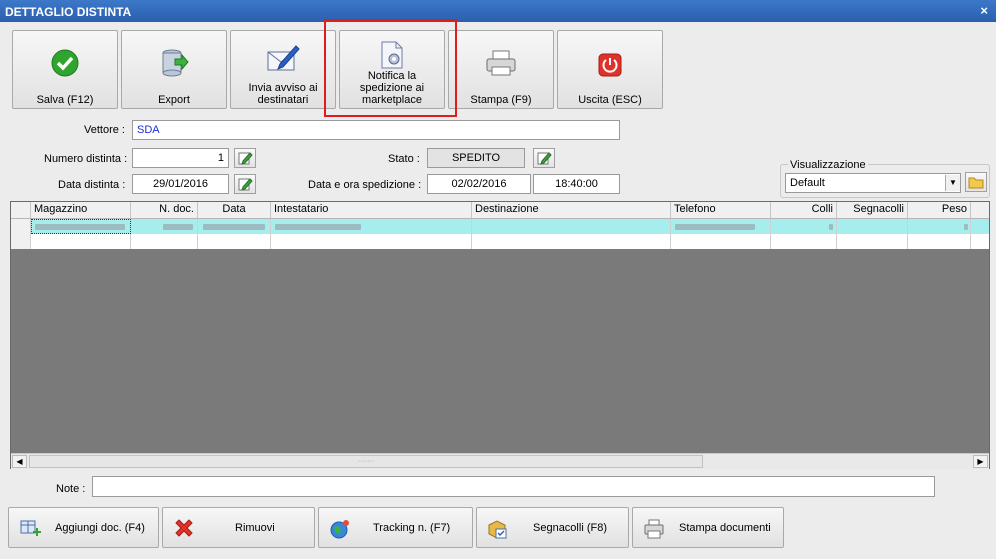 This screenshot has height=559, width=996. Describe the element at coordinates (610, 100) in the screenshot. I see `exit-label: Uscita (ESC)` at that location.